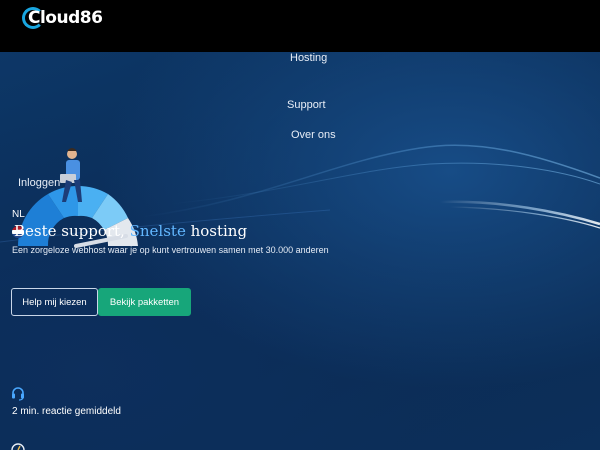  I want to click on language-selector: NL, so click(18, 214).